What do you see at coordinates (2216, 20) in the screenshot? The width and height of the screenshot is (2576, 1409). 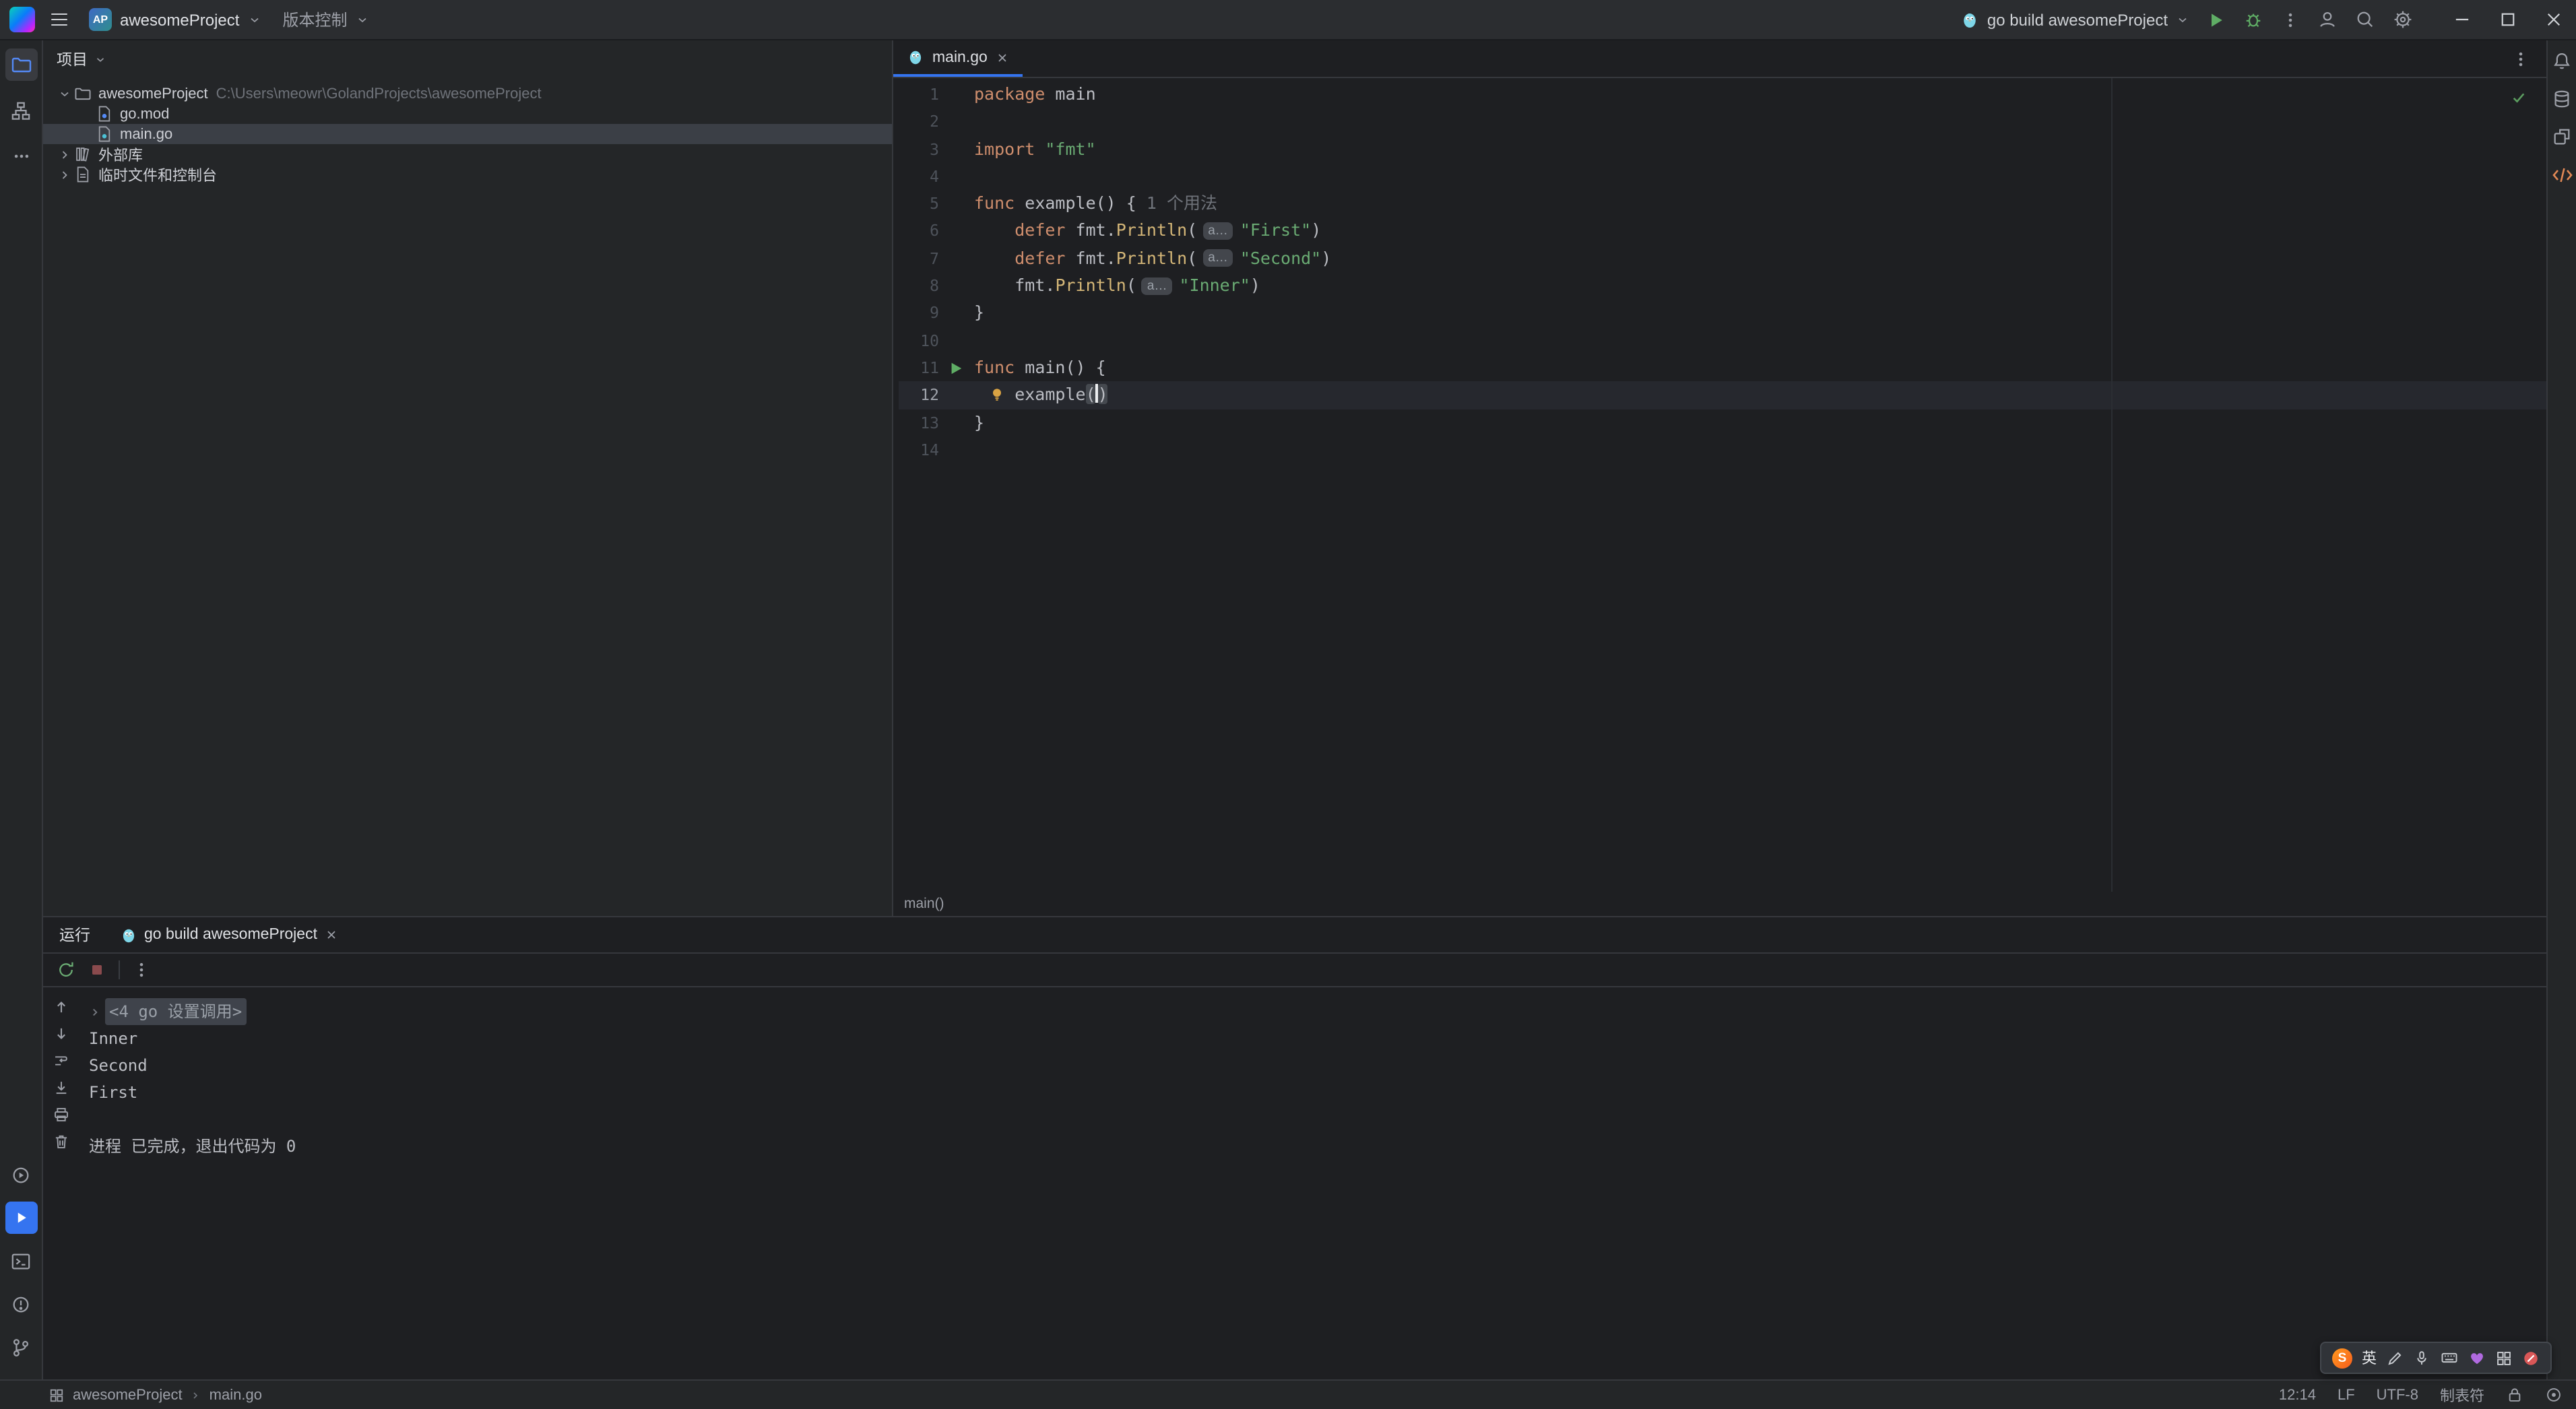 I see `run-button` at bounding box center [2216, 20].